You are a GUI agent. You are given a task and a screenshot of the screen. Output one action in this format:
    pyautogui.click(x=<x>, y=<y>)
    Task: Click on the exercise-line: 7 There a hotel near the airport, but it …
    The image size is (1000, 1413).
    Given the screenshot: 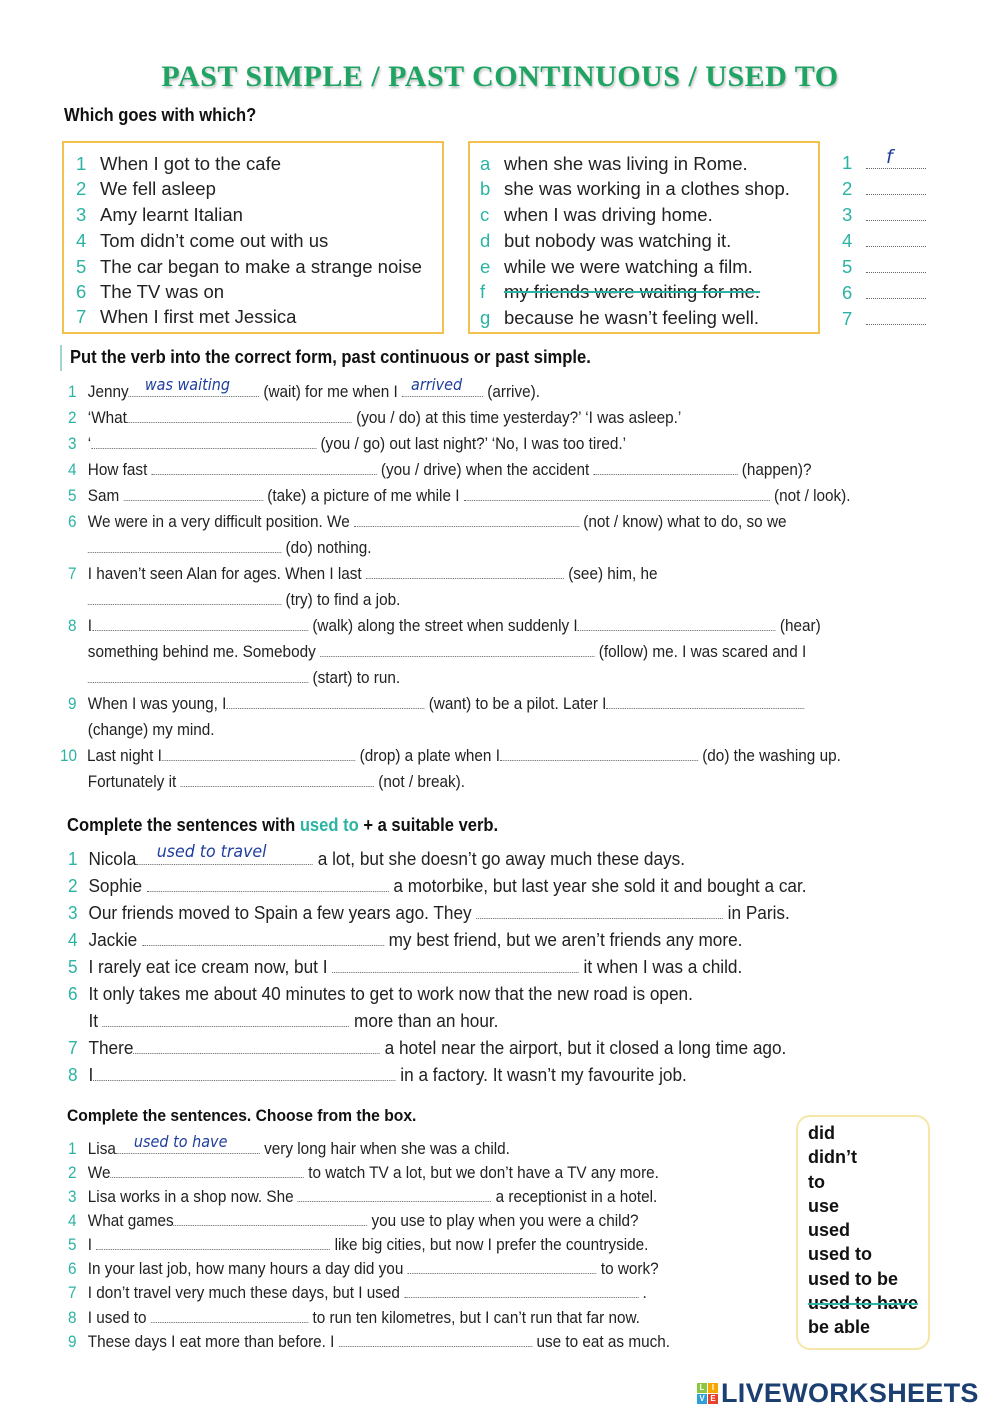 What is the action you would take?
    pyautogui.click(x=427, y=1047)
    